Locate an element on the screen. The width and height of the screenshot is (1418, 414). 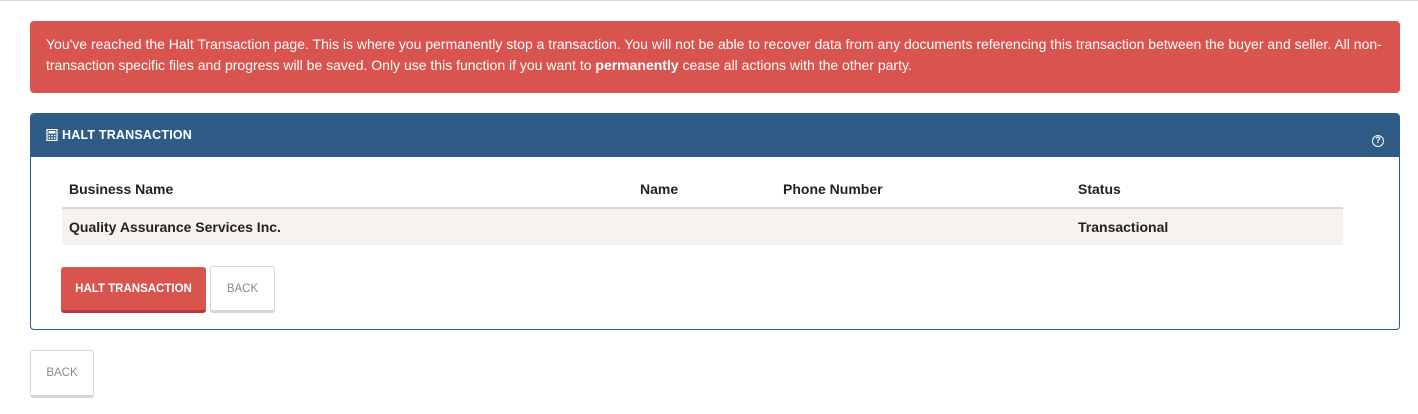
top-divider is located at coordinates (709, 0).